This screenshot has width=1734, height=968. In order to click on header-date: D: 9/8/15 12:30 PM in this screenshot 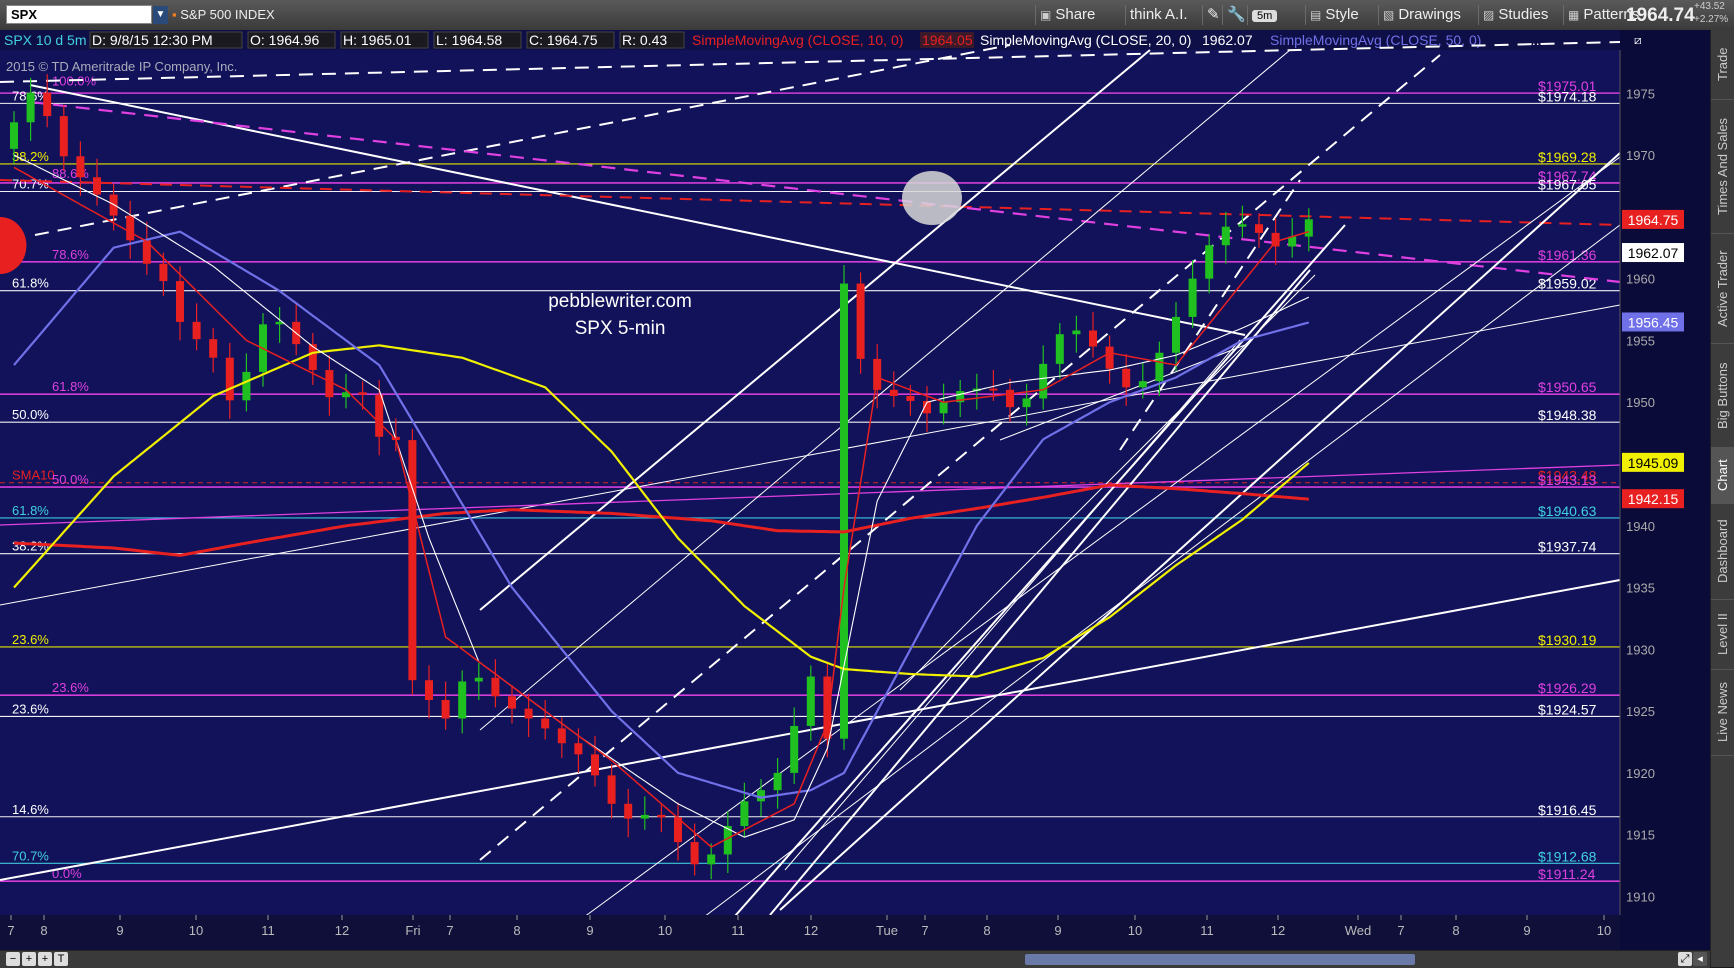, I will do `click(152, 40)`.